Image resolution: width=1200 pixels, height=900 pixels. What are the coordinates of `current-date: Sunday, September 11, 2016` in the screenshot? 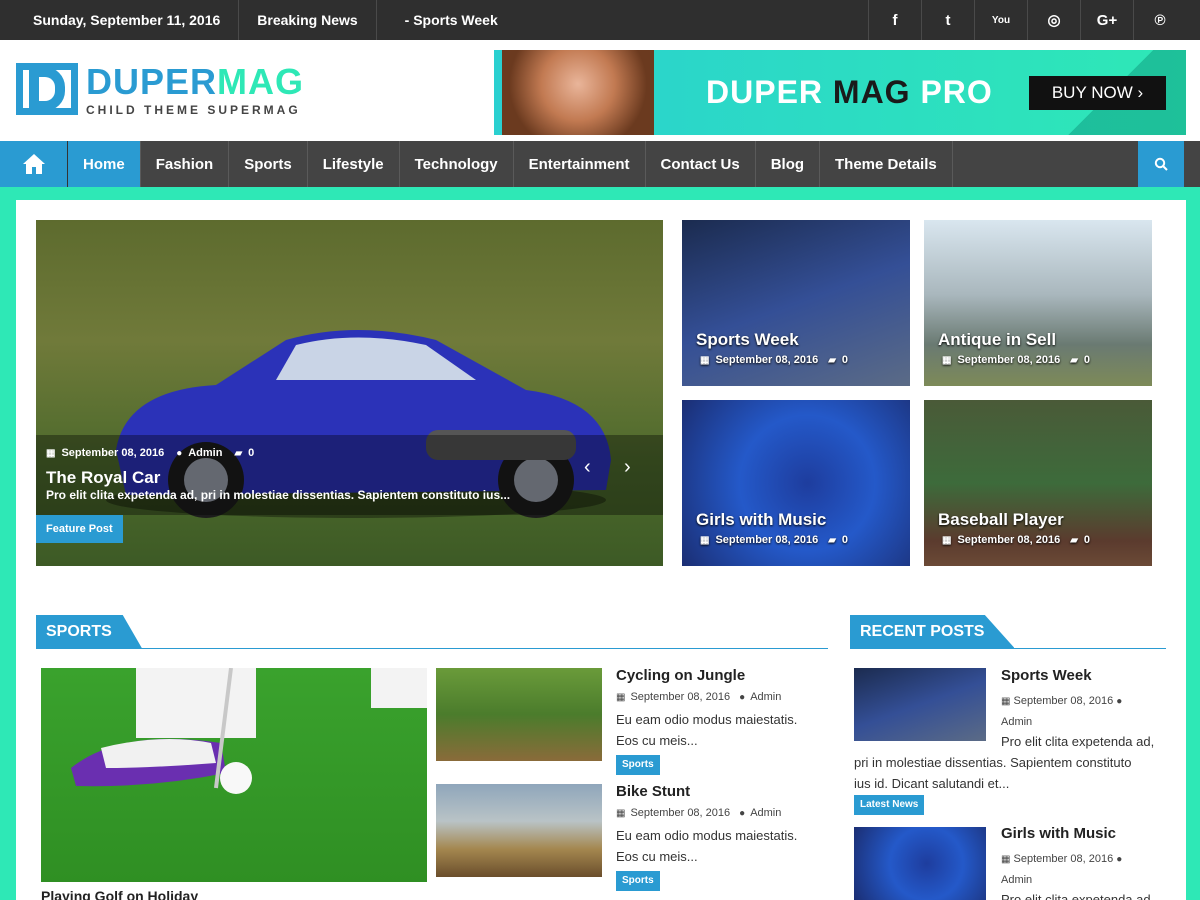 It's located at (127, 20).